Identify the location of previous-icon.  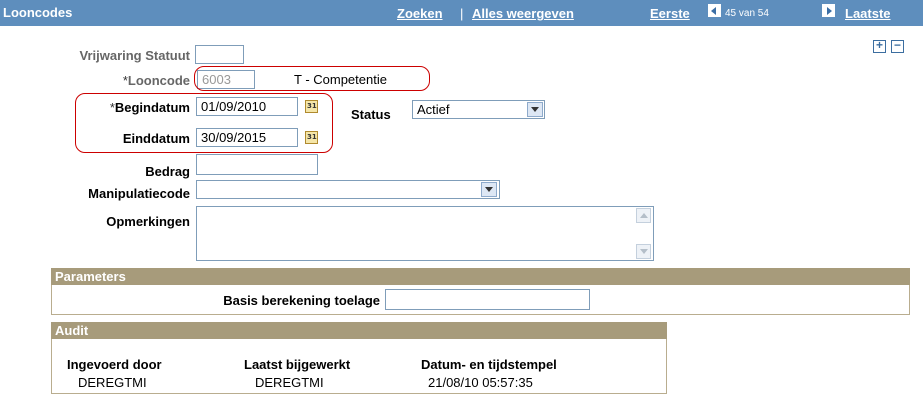
(714, 10).